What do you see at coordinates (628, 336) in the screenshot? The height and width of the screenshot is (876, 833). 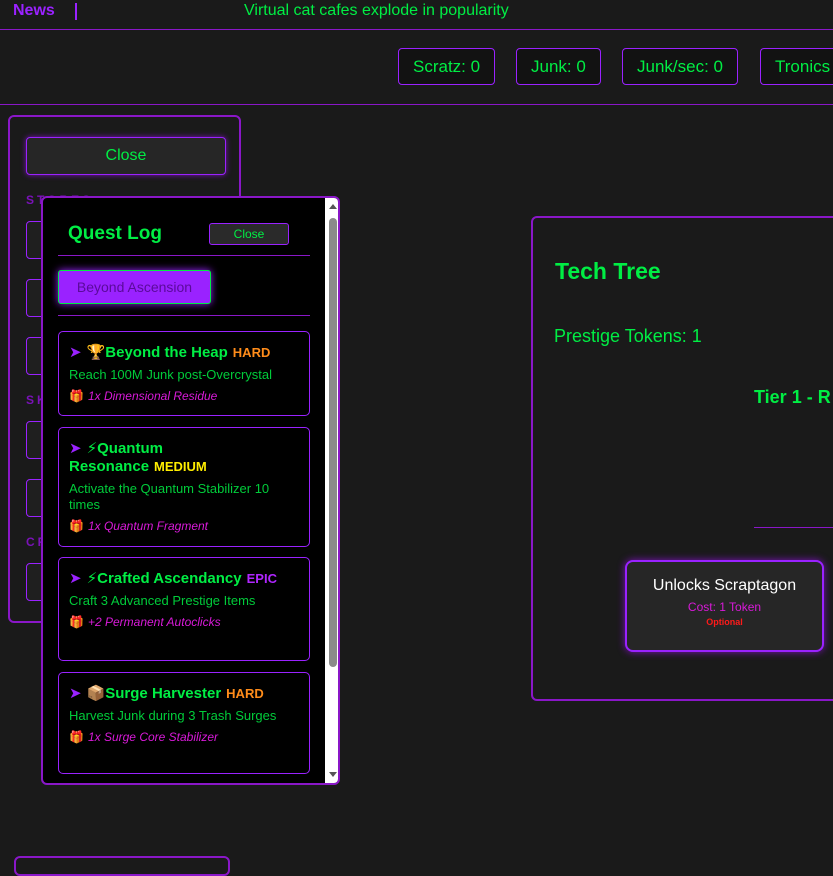 I see `prestige-tokens: Prestige Tokens: 1` at bounding box center [628, 336].